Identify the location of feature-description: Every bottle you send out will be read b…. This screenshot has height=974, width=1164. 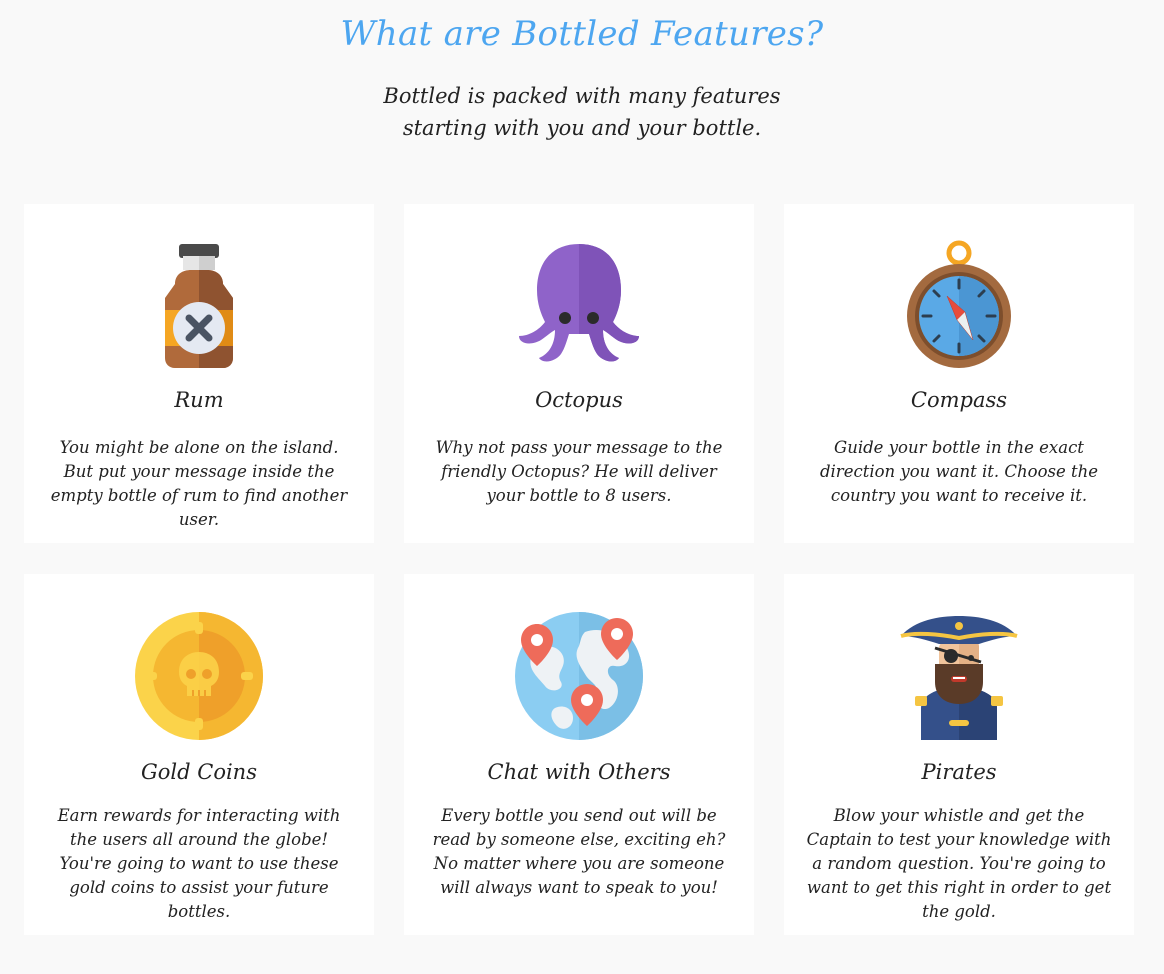
(579, 851).